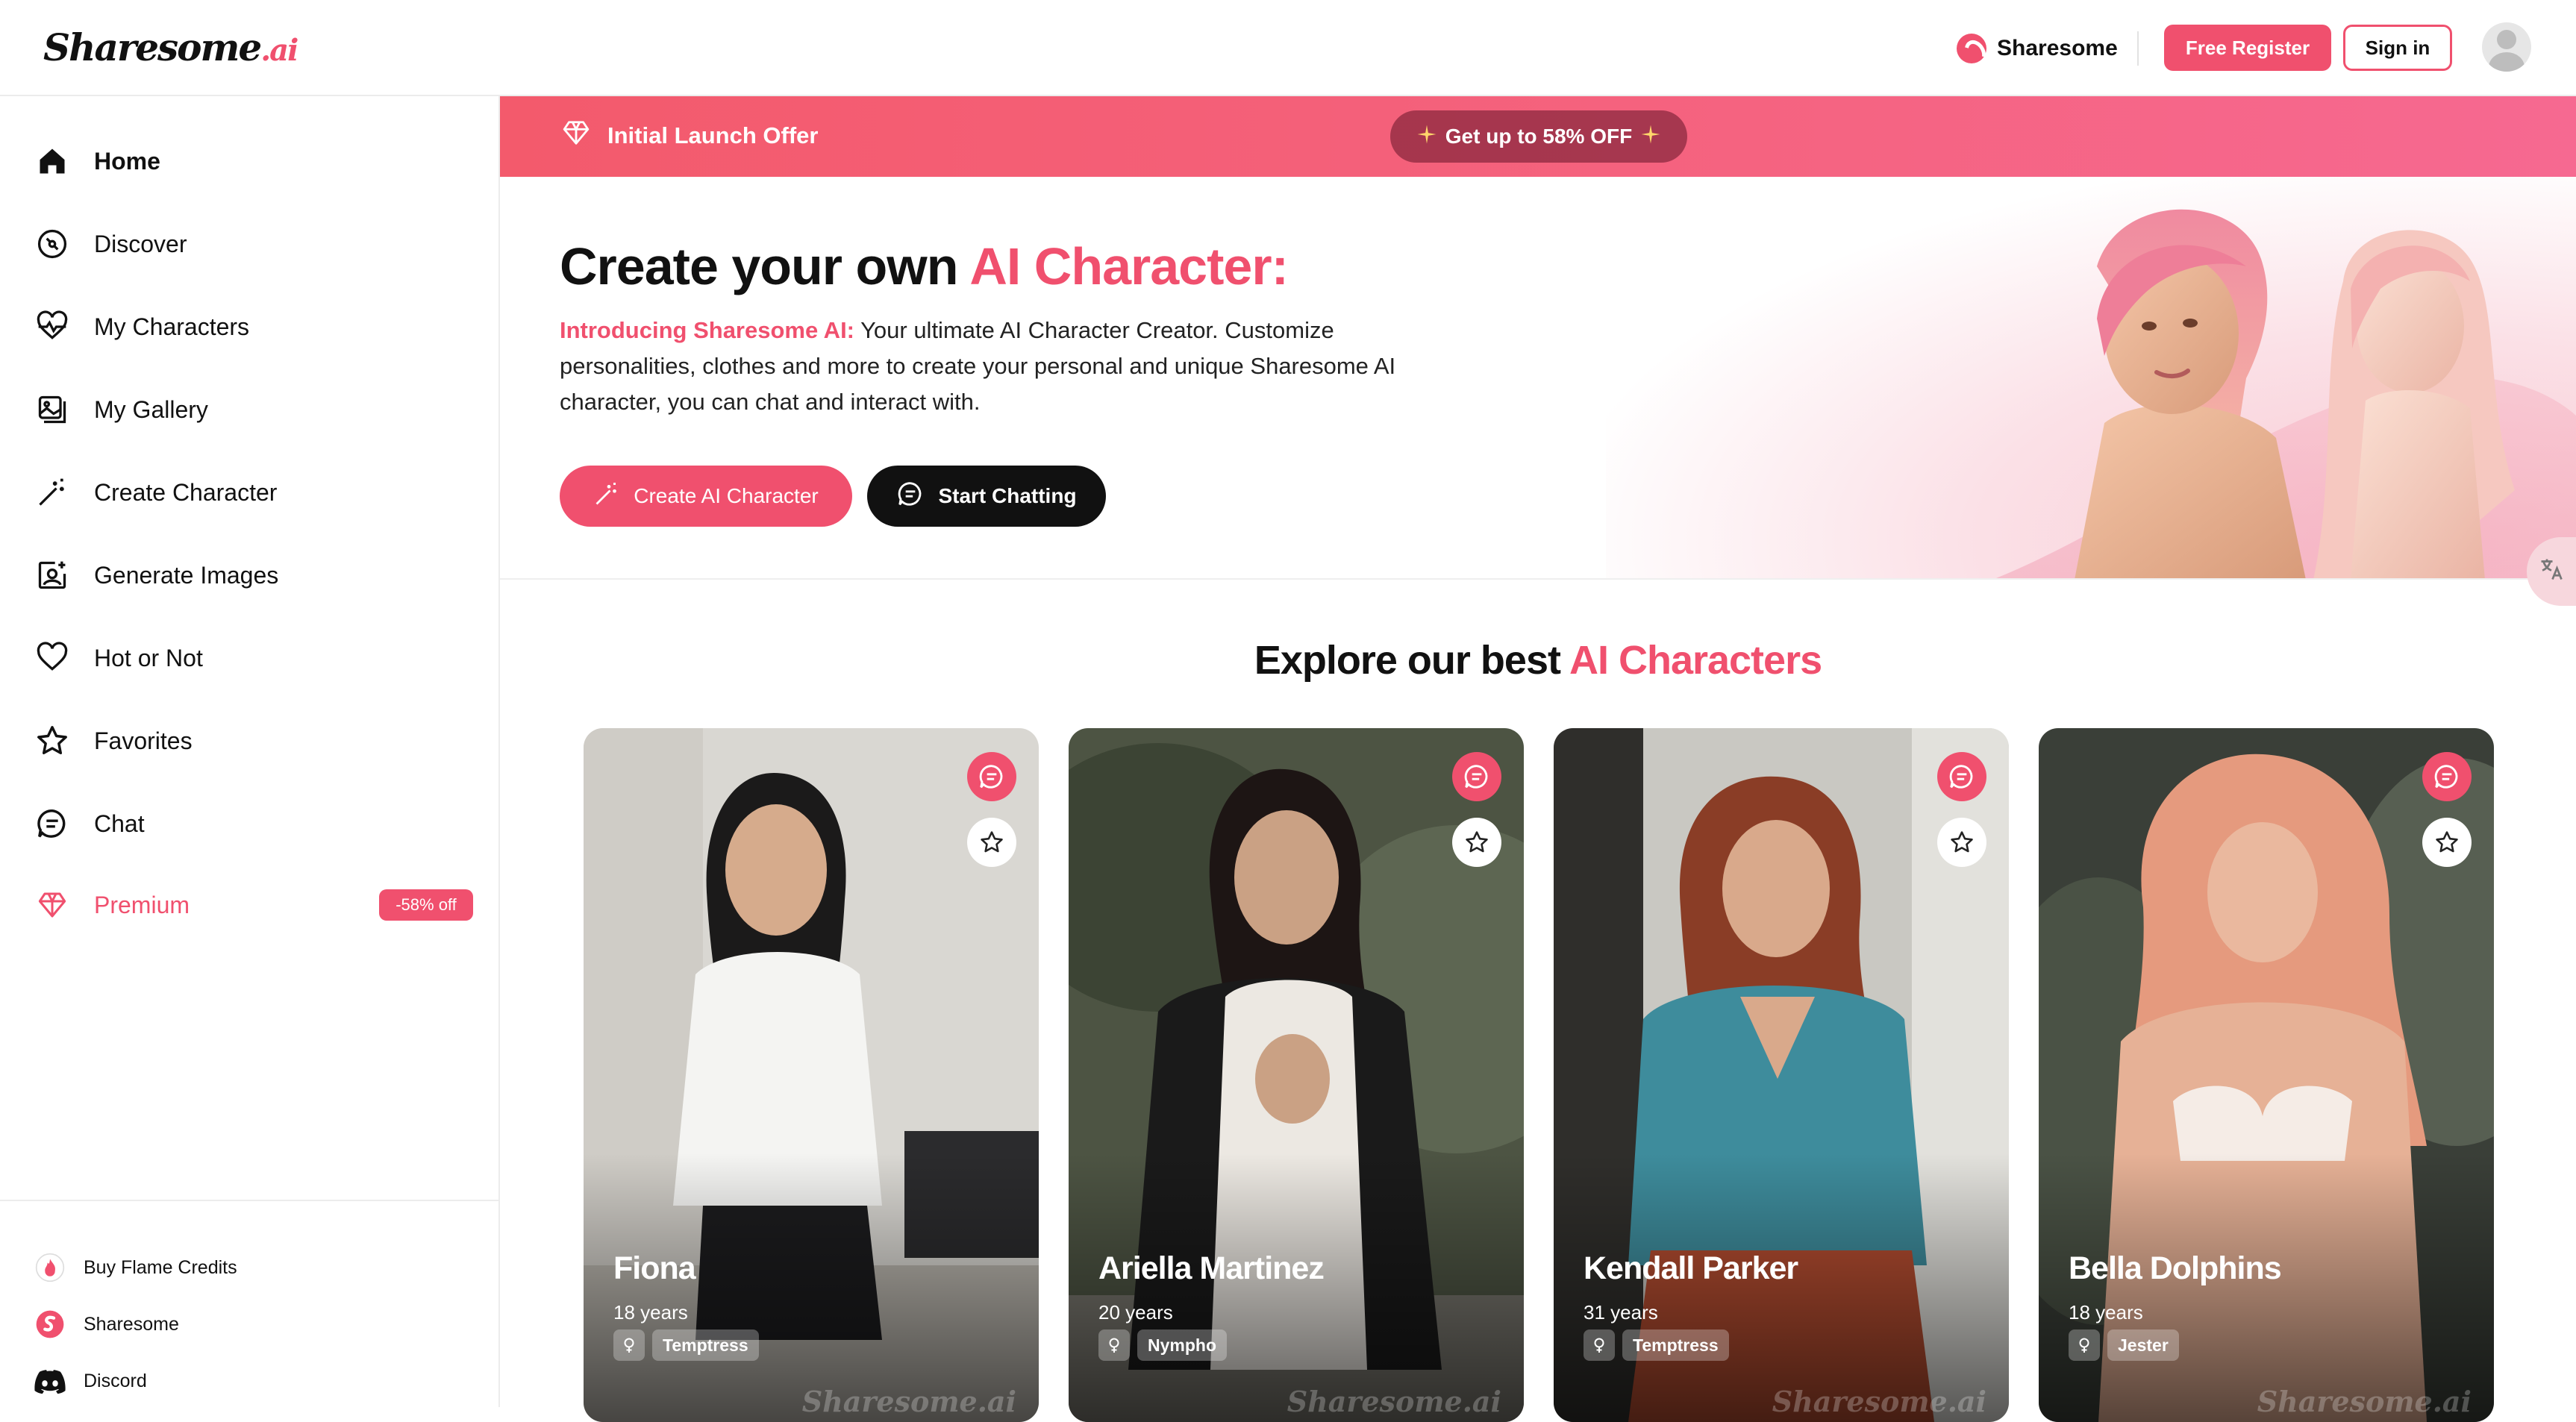 The height and width of the screenshot is (1422, 2576). I want to click on discount-pill-label: Get up to 58% OFF, so click(1539, 136).